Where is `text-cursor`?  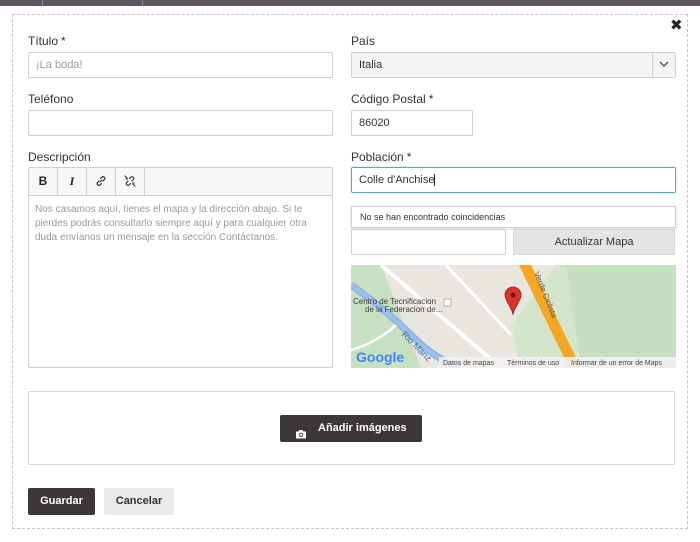 text-cursor is located at coordinates (435, 180).